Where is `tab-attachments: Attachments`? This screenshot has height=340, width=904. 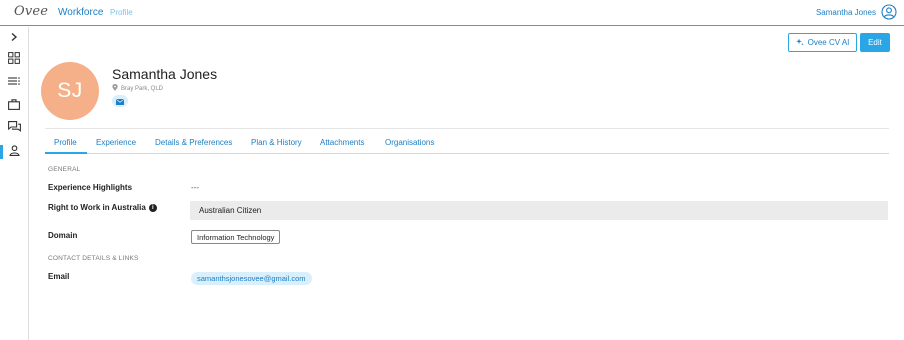 tab-attachments: Attachments is located at coordinates (342, 142).